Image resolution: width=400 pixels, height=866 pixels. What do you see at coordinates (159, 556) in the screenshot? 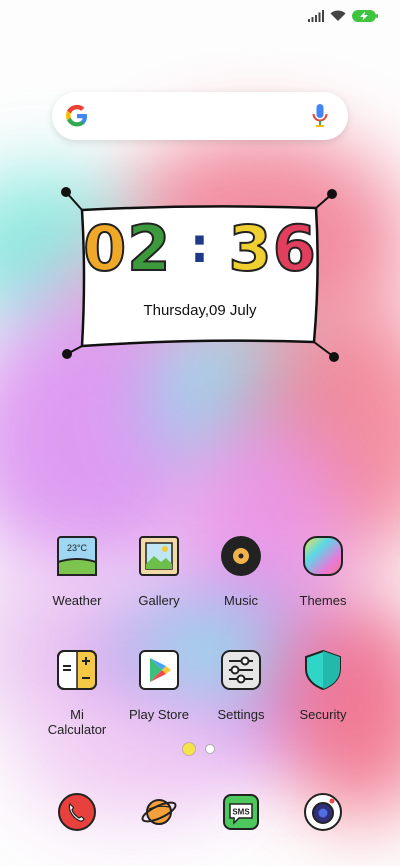
I see `gallery-icon` at bounding box center [159, 556].